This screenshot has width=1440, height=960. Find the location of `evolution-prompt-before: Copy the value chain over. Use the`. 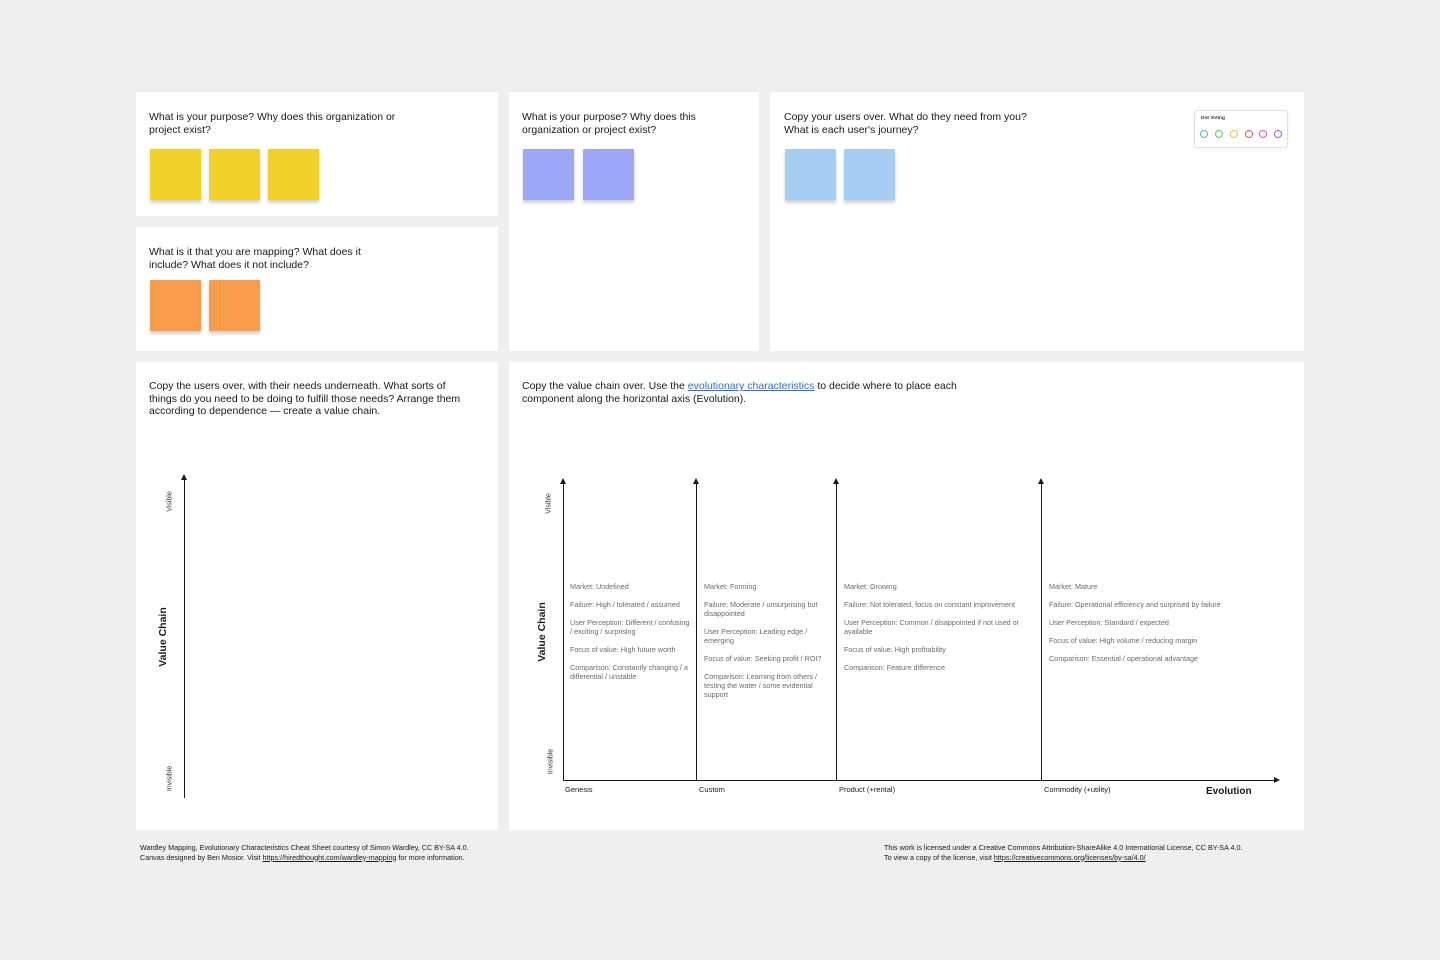

evolution-prompt-before: Copy the value chain over. Use the is located at coordinates (605, 386).